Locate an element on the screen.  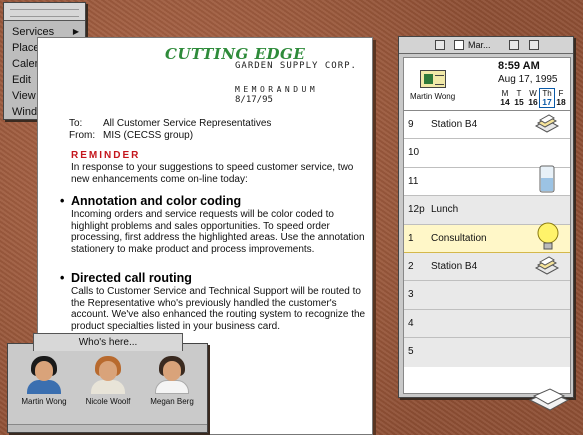
zoom-box-icon is located at coordinates (514, 45).